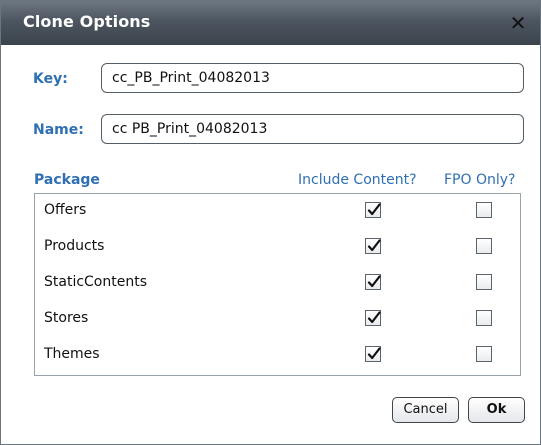  What do you see at coordinates (277, 320) in the screenshot?
I see `table-row: Stores` at bounding box center [277, 320].